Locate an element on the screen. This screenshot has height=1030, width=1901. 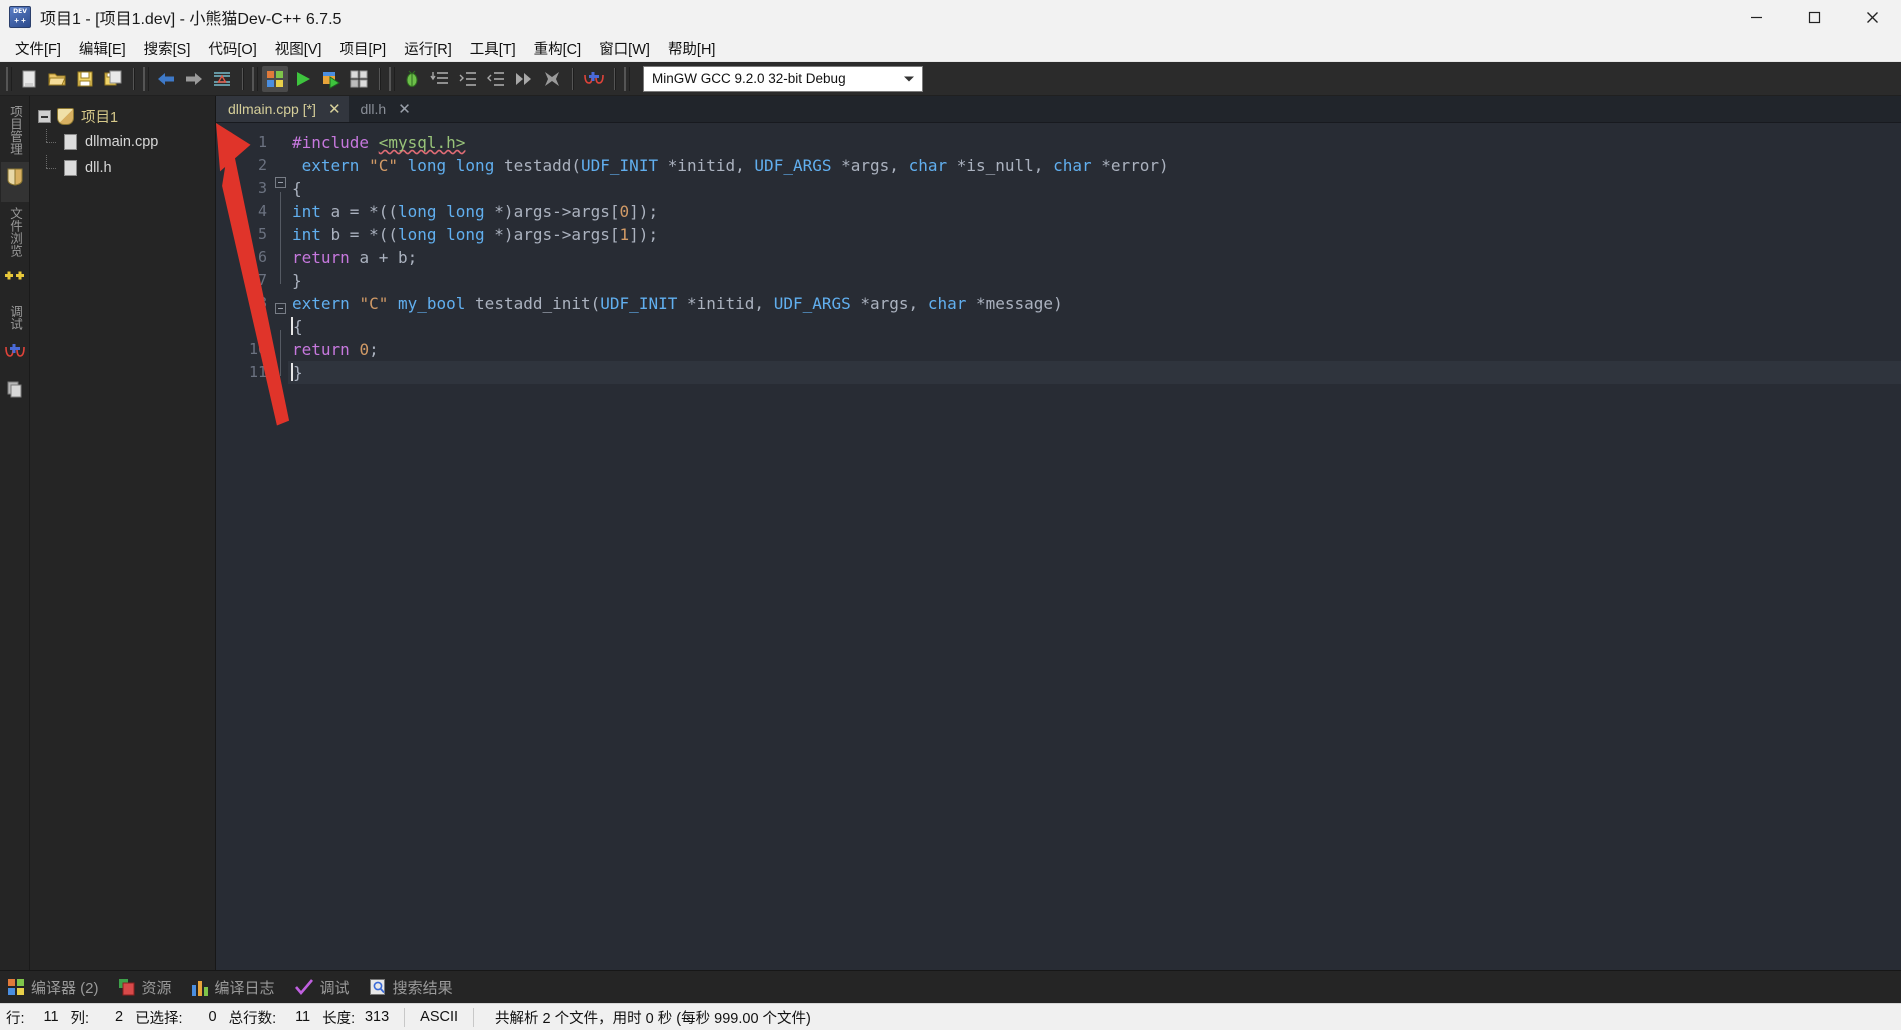
code-fold-gutter is located at coordinates (280, 546).